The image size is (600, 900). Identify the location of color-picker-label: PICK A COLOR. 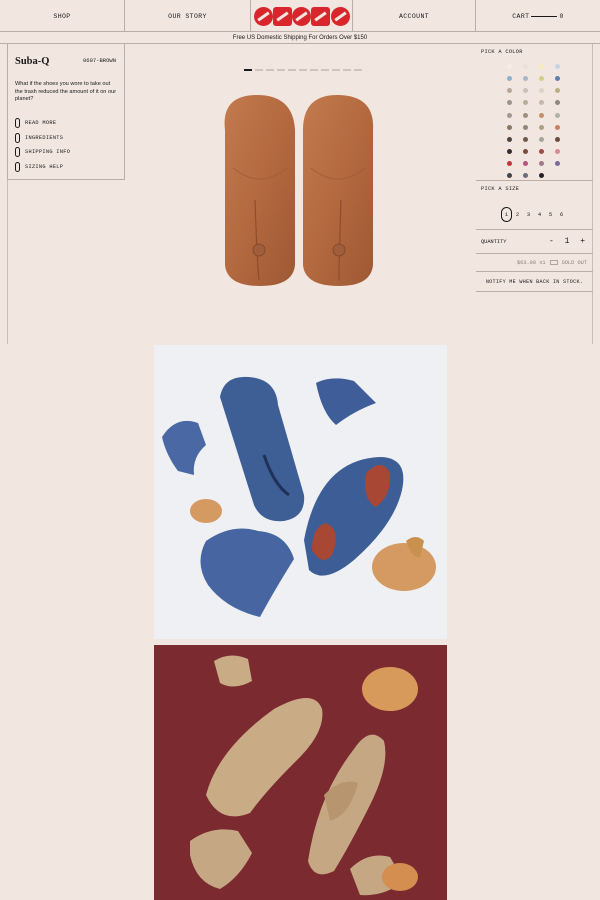
(502, 52).